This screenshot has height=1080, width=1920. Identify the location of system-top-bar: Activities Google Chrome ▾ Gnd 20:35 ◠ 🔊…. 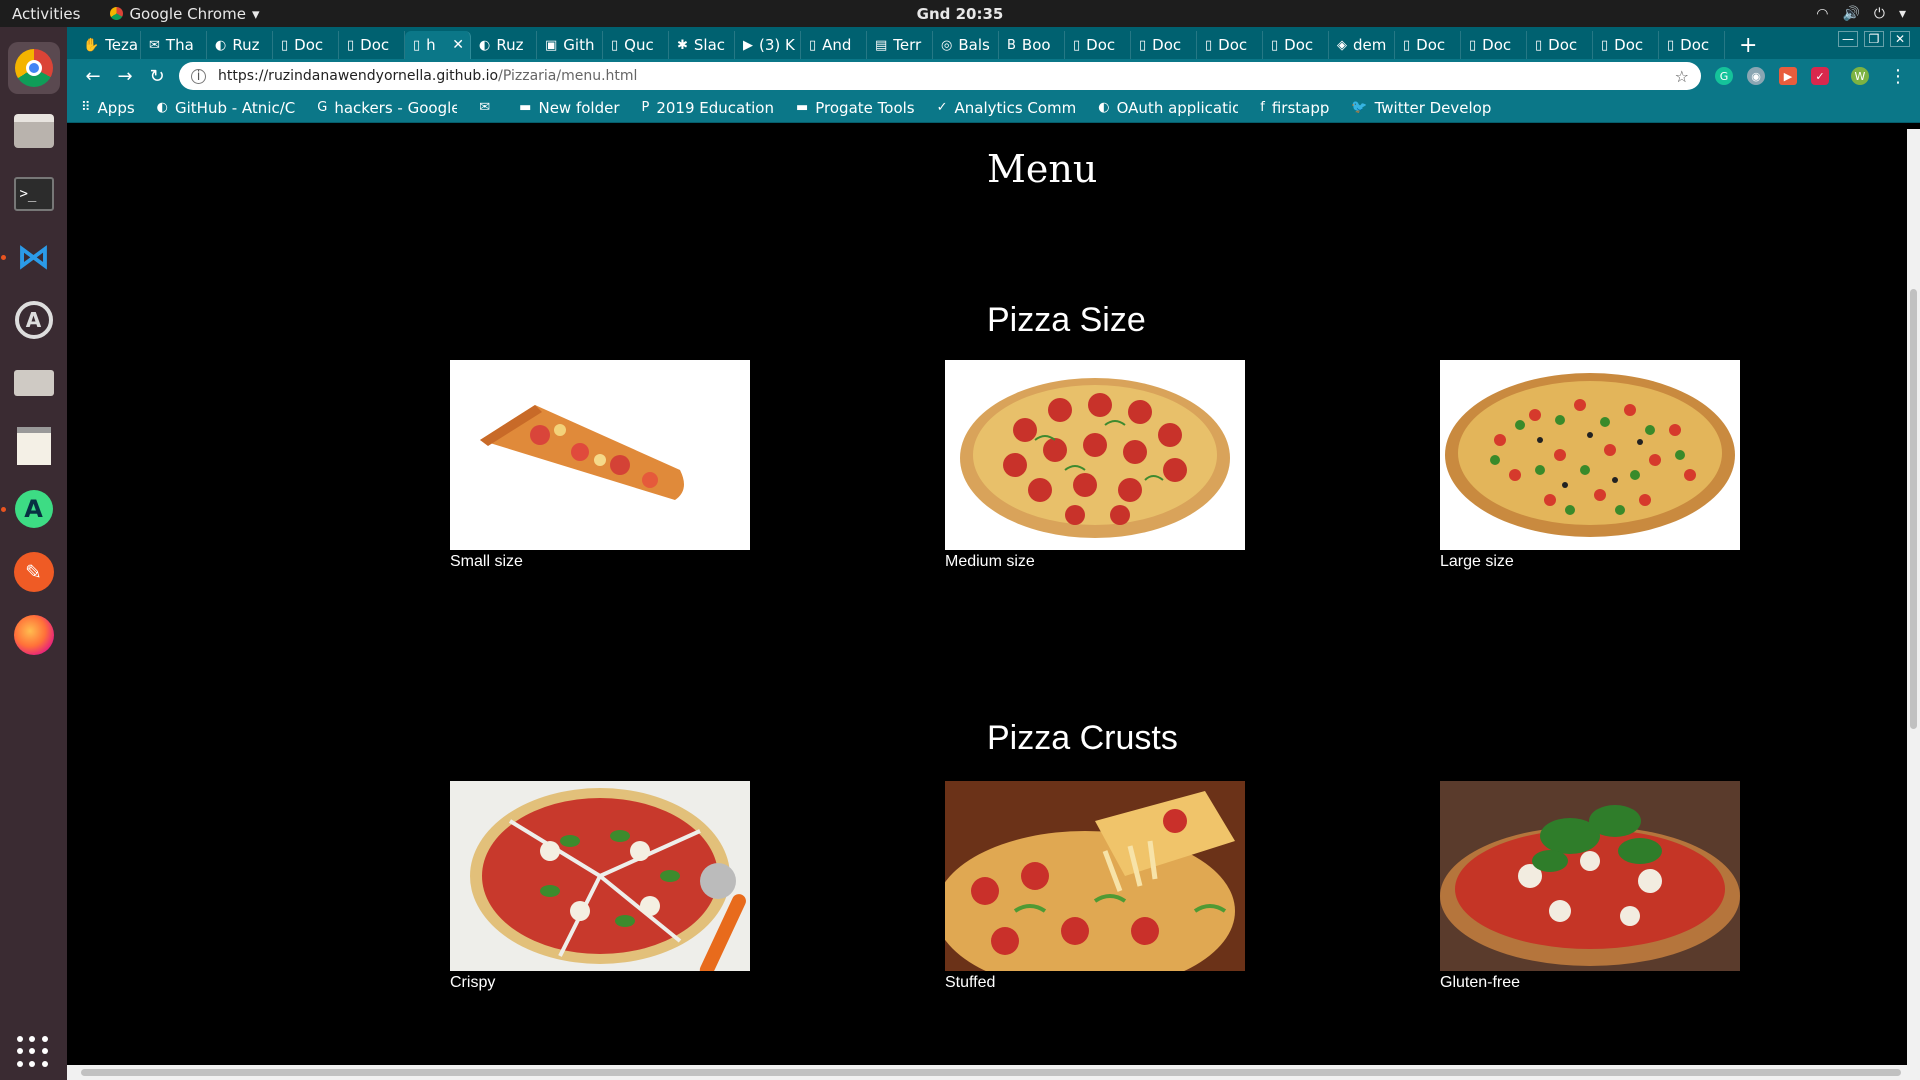
(960, 13).